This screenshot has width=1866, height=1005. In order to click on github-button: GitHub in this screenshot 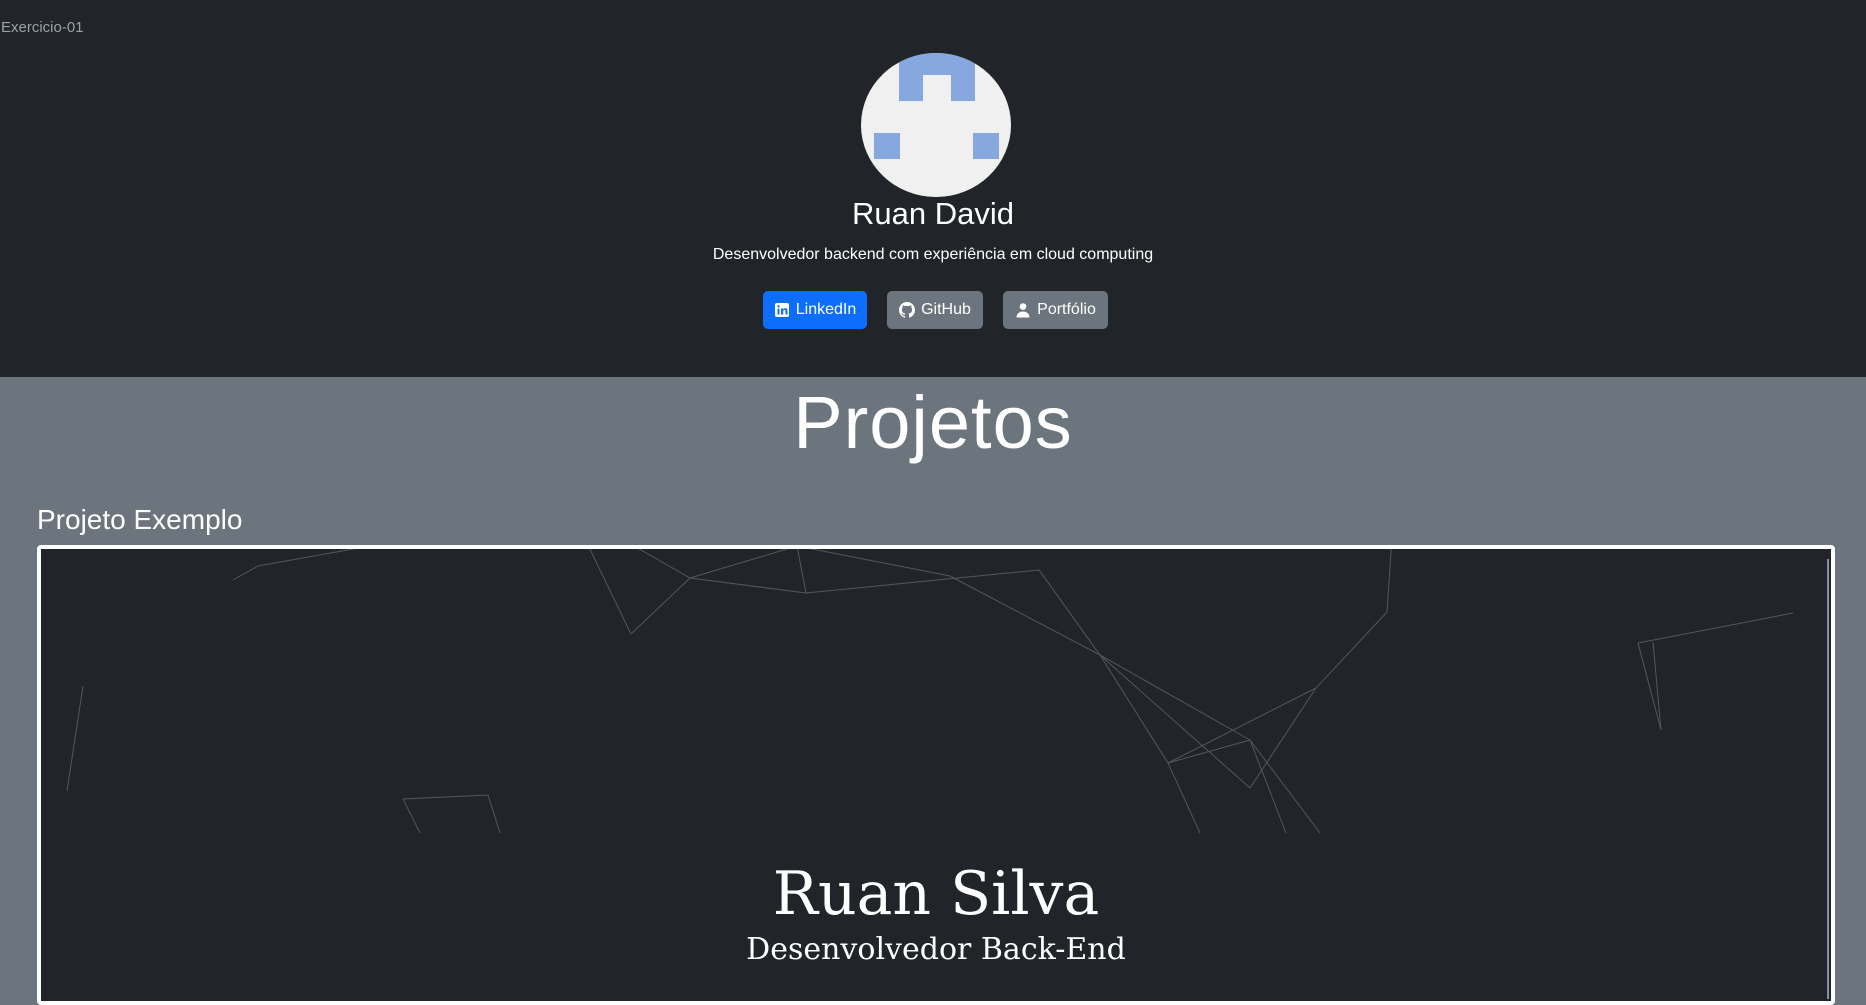, I will do `click(935, 310)`.